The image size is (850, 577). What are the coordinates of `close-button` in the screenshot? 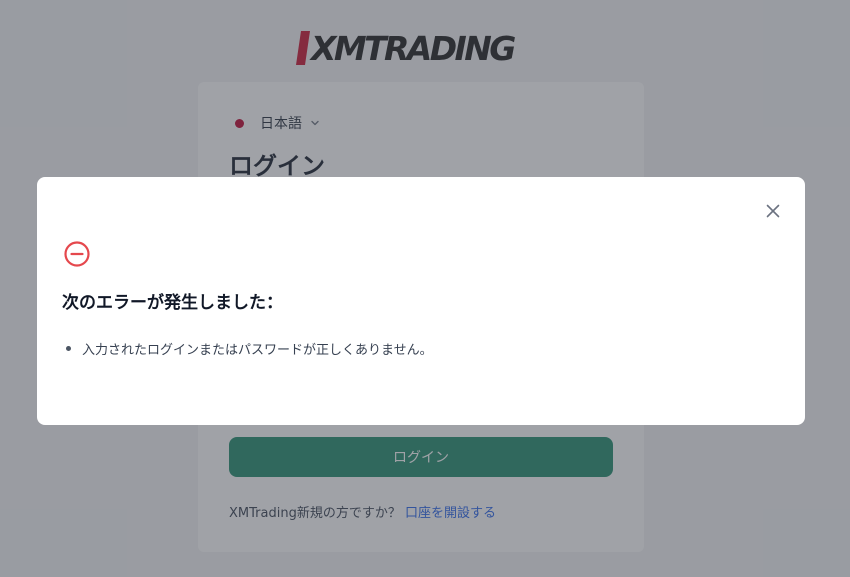 It's located at (773, 211).